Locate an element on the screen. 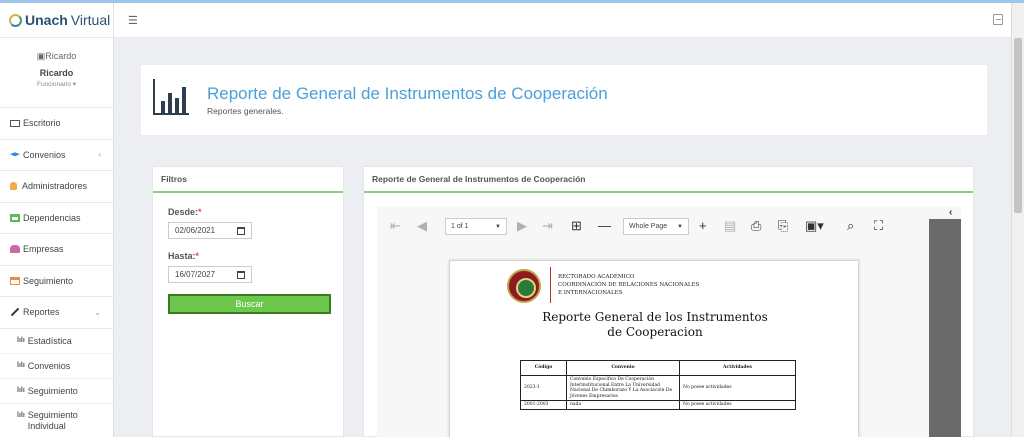 The height and width of the screenshot is (437, 1024). top-header: ☰ is located at coordinates (562, 20).